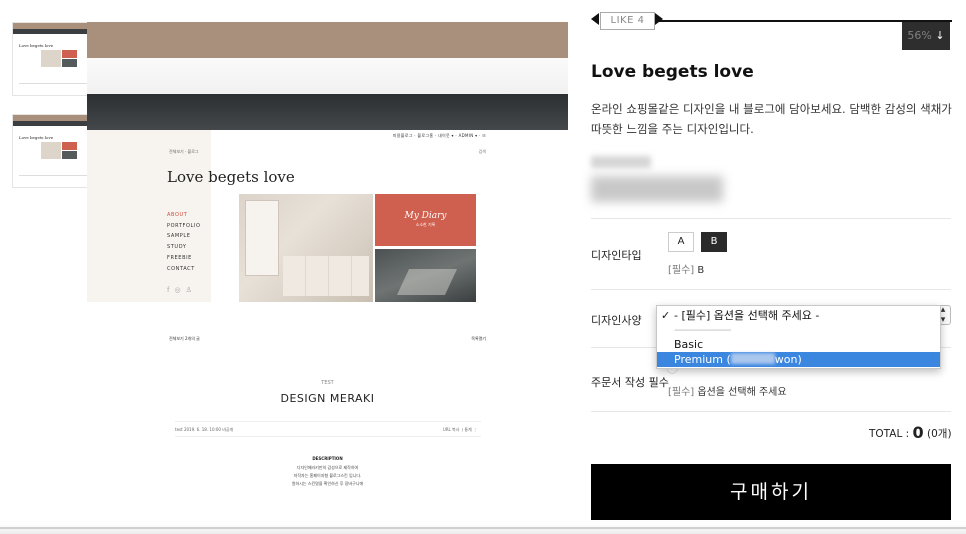 This screenshot has height=534, width=966. I want to click on preview-desc-line: 원하시는 스킨명을 확인하신 후 장바구니에, so click(327, 483).